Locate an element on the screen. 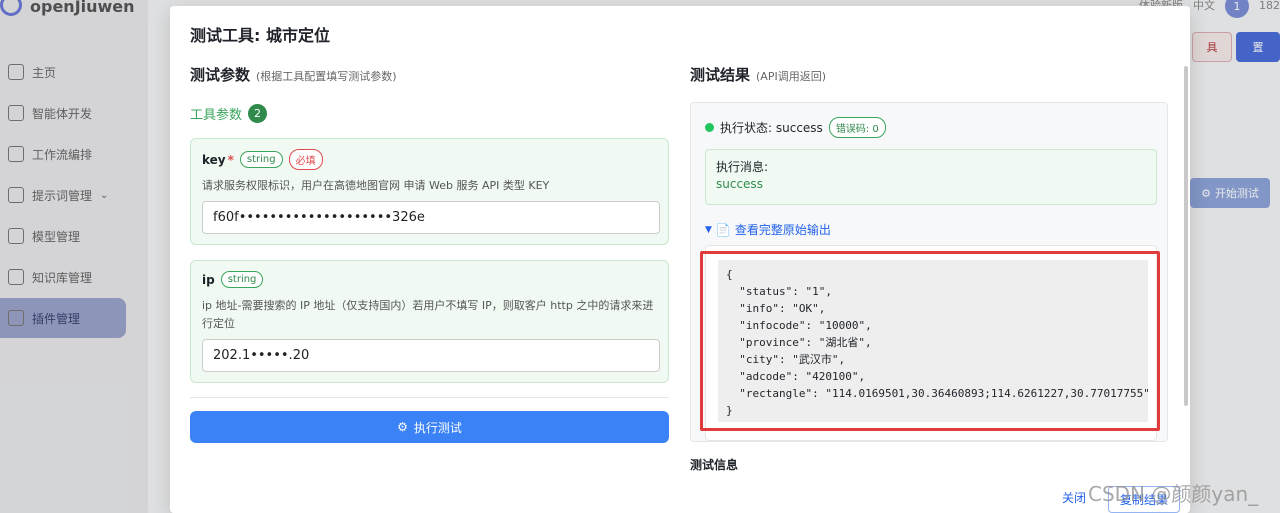 The height and width of the screenshot is (513, 1280). scrollbar is located at coordinates (1186, 236).